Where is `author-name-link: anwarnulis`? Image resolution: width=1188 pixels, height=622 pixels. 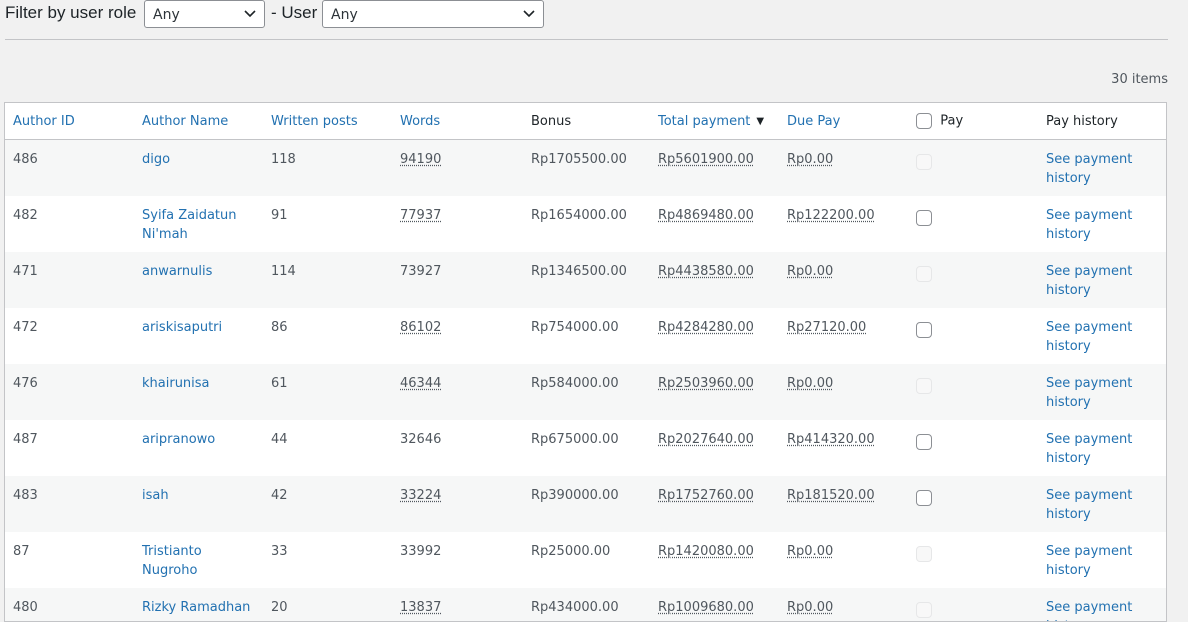
author-name-link: anwarnulis is located at coordinates (177, 271).